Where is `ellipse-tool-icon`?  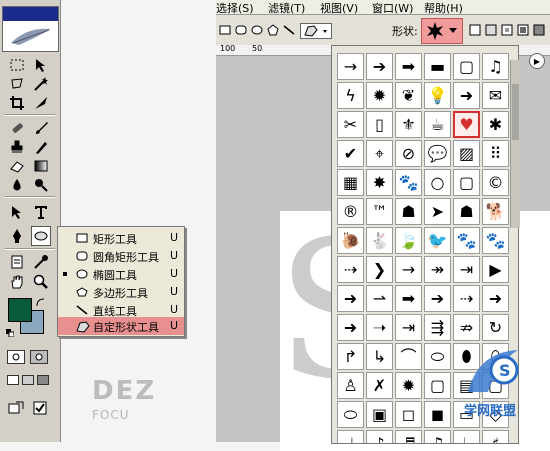 ellipse-tool-icon is located at coordinates (41, 236).